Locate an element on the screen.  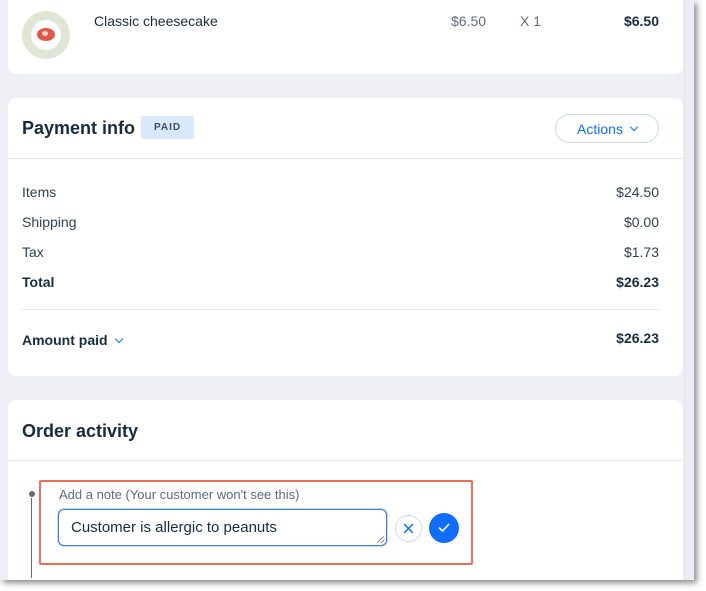
amount-paid-toggle: Amount paid is located at coordinates (72, 340).